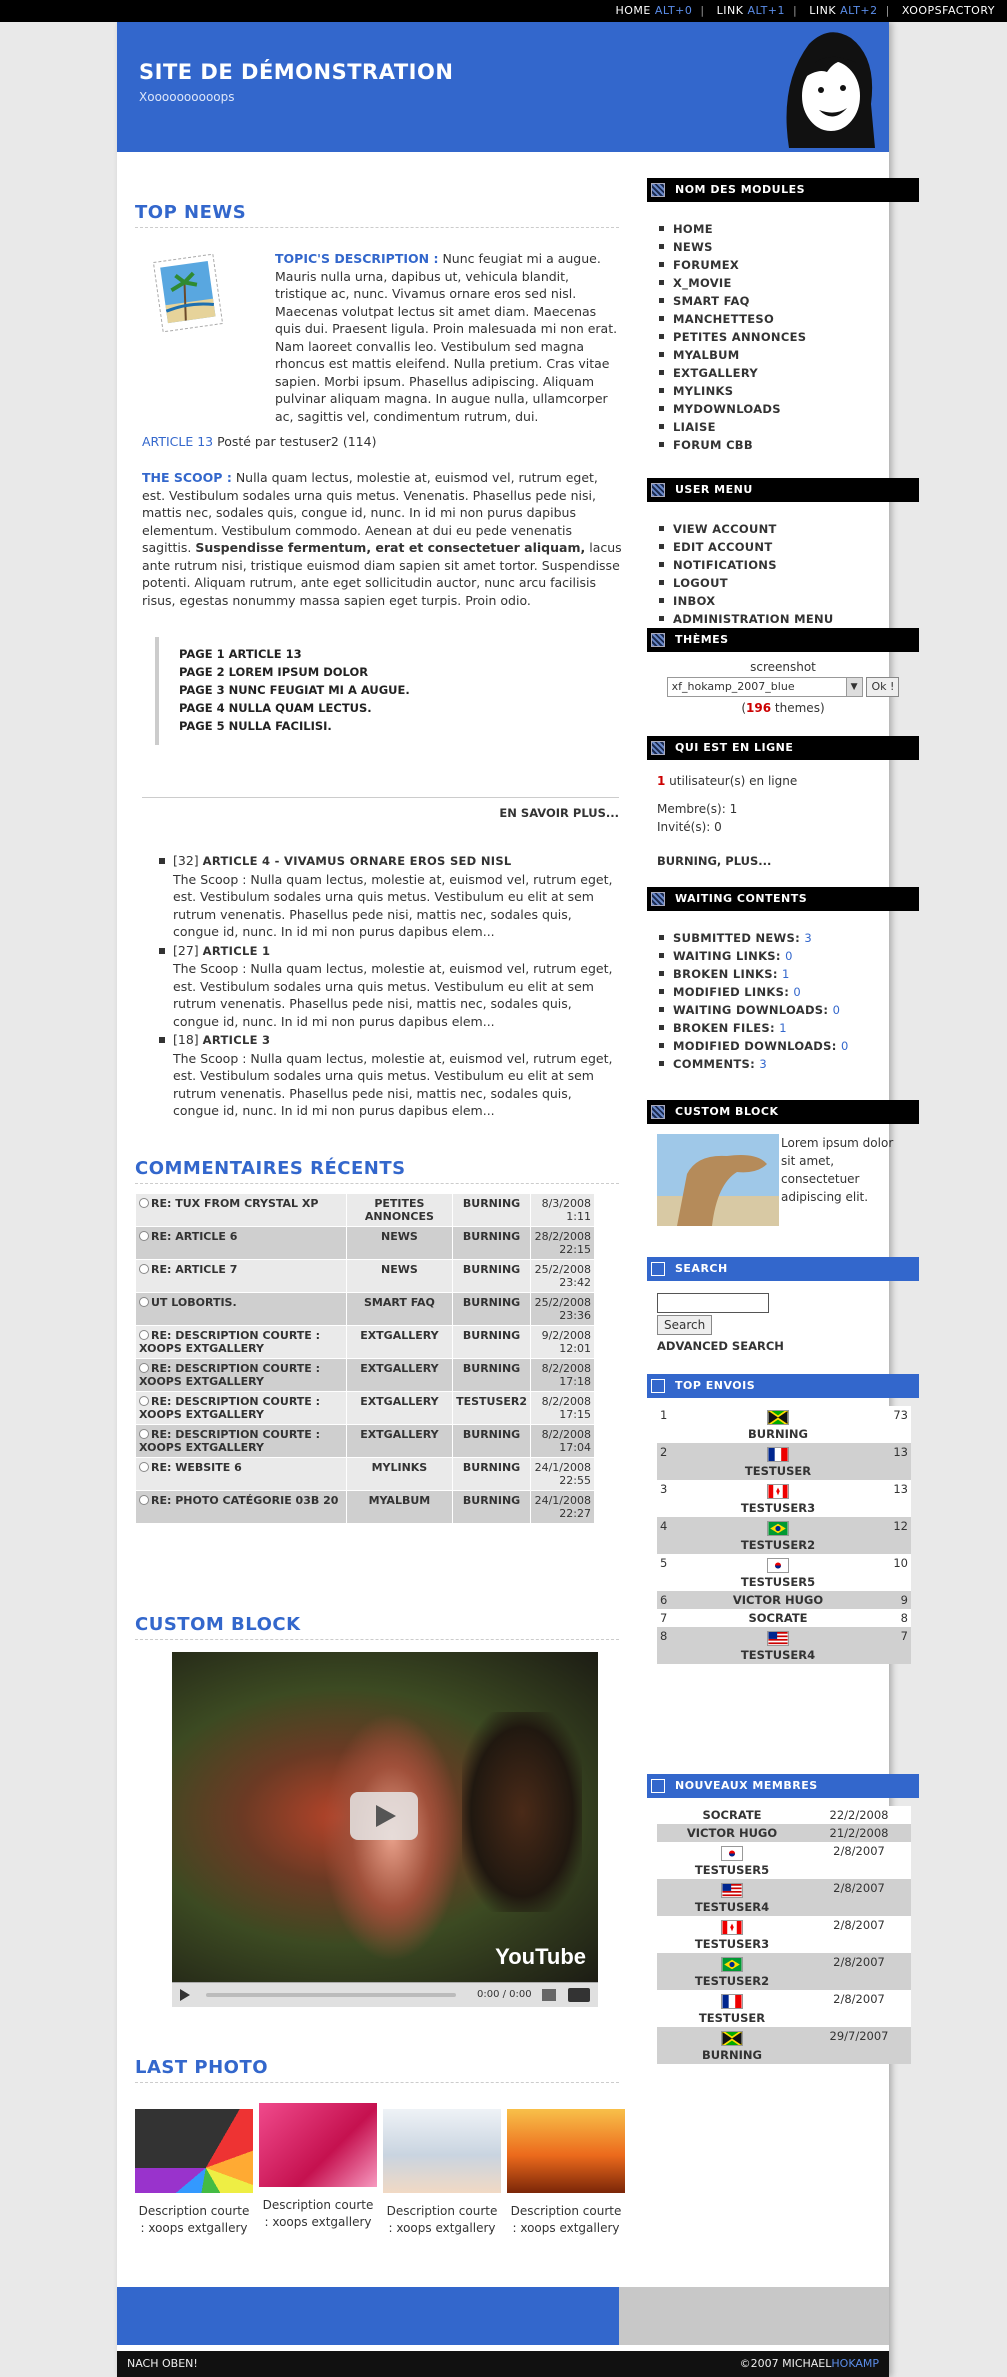 Image resolution: width=1007 pixels, height=2377 pixels. I want to click on golfer-photo, so click(566, 2151).